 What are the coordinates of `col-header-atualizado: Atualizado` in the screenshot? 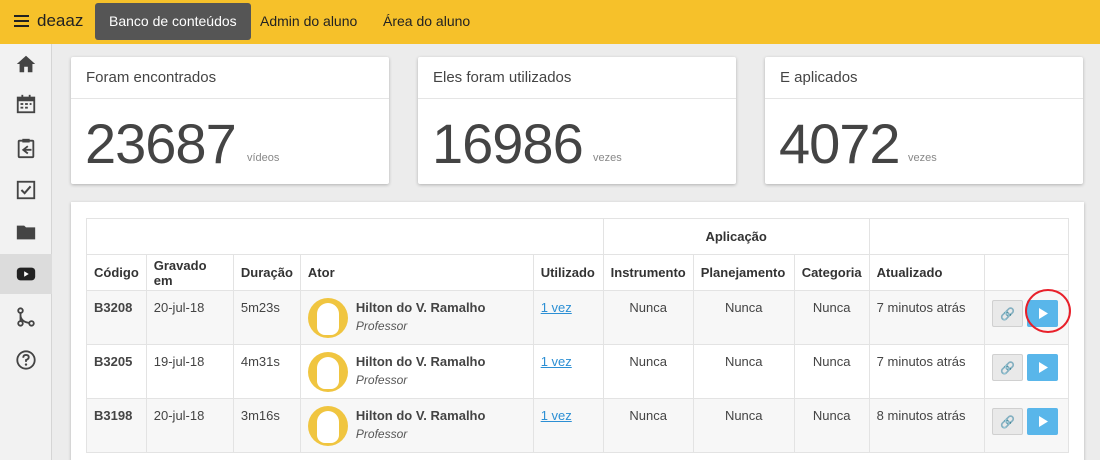 It's located at (927, 272).